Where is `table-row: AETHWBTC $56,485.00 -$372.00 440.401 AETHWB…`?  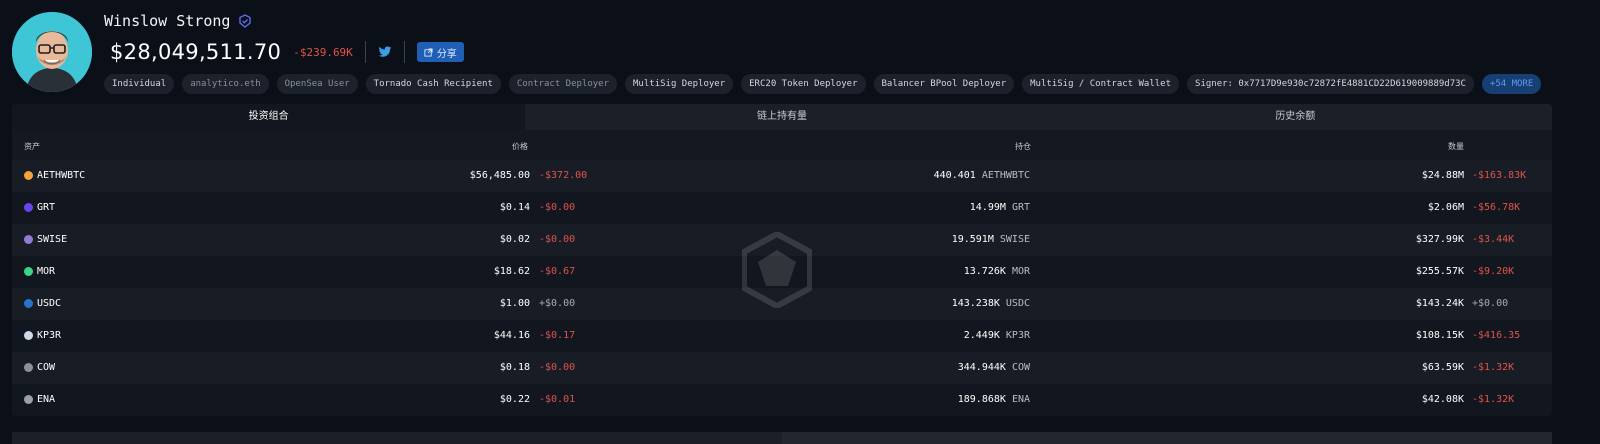 table-row: AETHWBTC $56,485.00 -$372.00 440.401 AETHWB… is located at coordinates (782, 176).